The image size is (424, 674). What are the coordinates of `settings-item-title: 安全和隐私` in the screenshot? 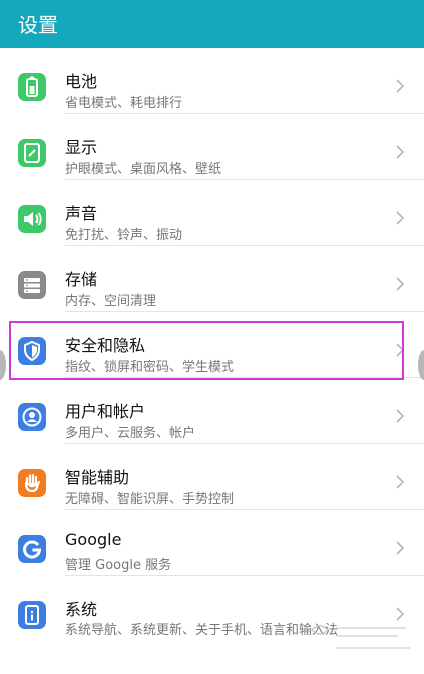 It's located at (105, 345).